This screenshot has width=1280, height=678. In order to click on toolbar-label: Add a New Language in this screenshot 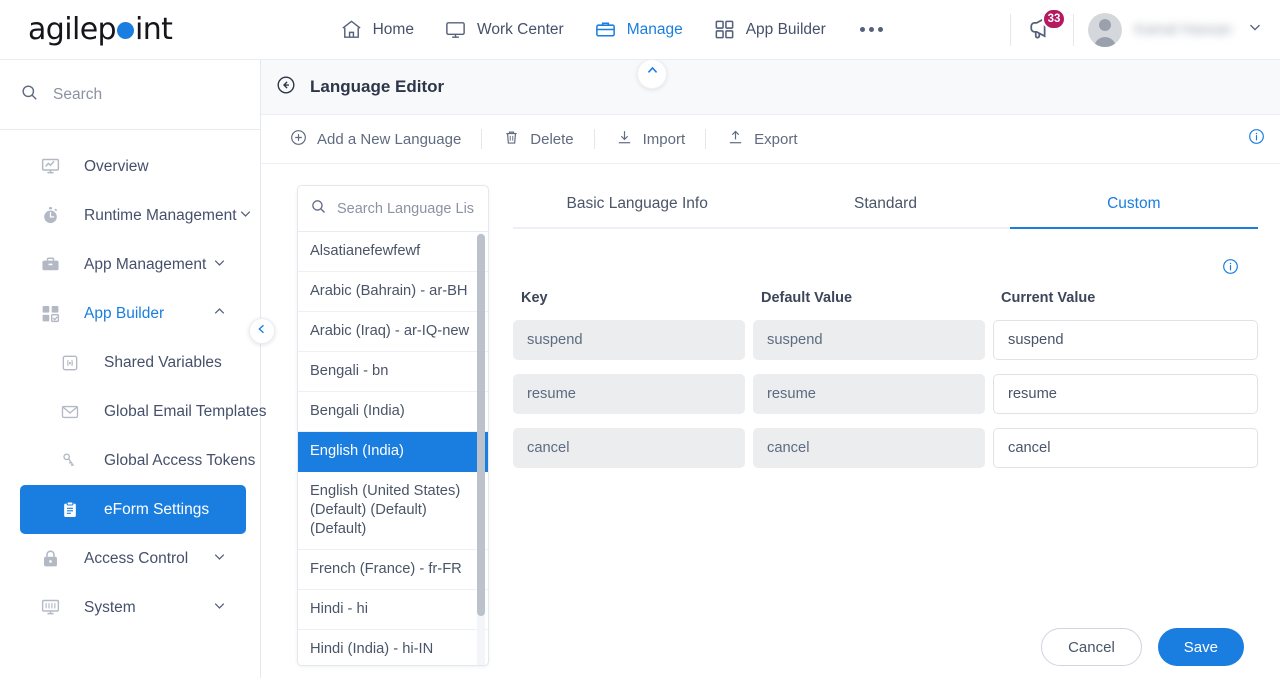, I will do `click(389, 139)`.